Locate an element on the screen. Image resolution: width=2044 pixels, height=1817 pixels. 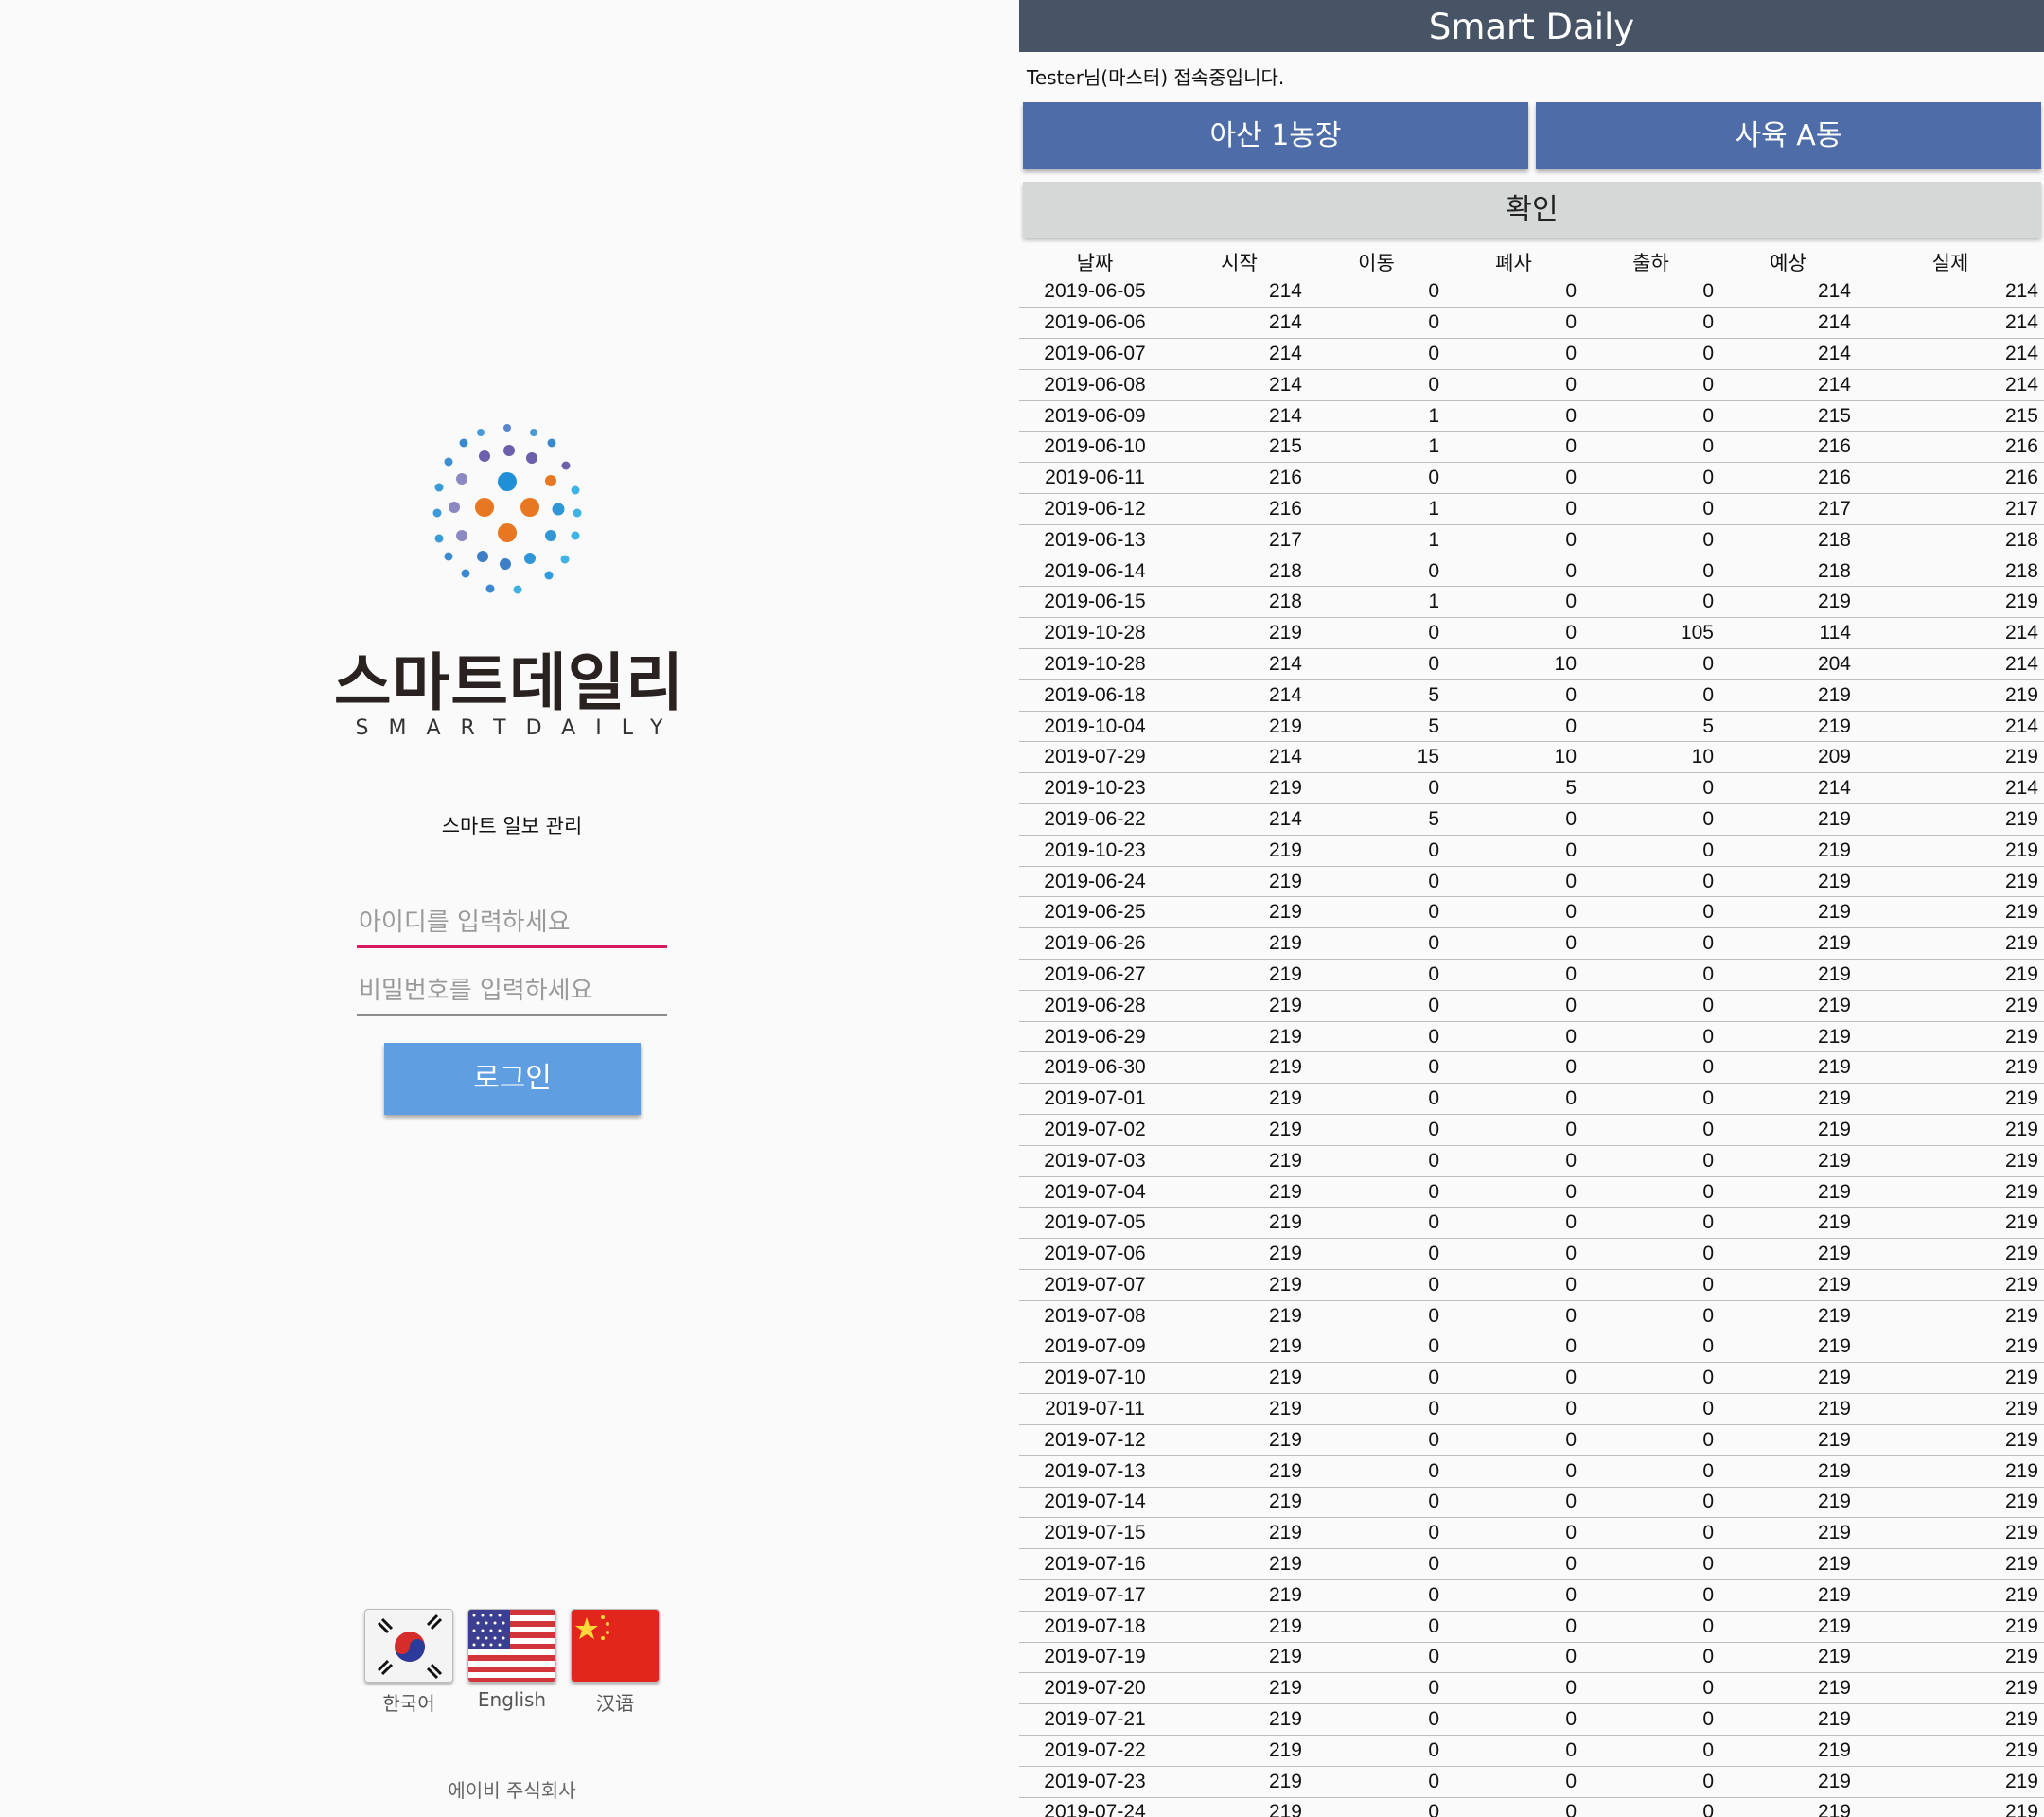
cell-death: 10 is located at coordinates (1513, 664).